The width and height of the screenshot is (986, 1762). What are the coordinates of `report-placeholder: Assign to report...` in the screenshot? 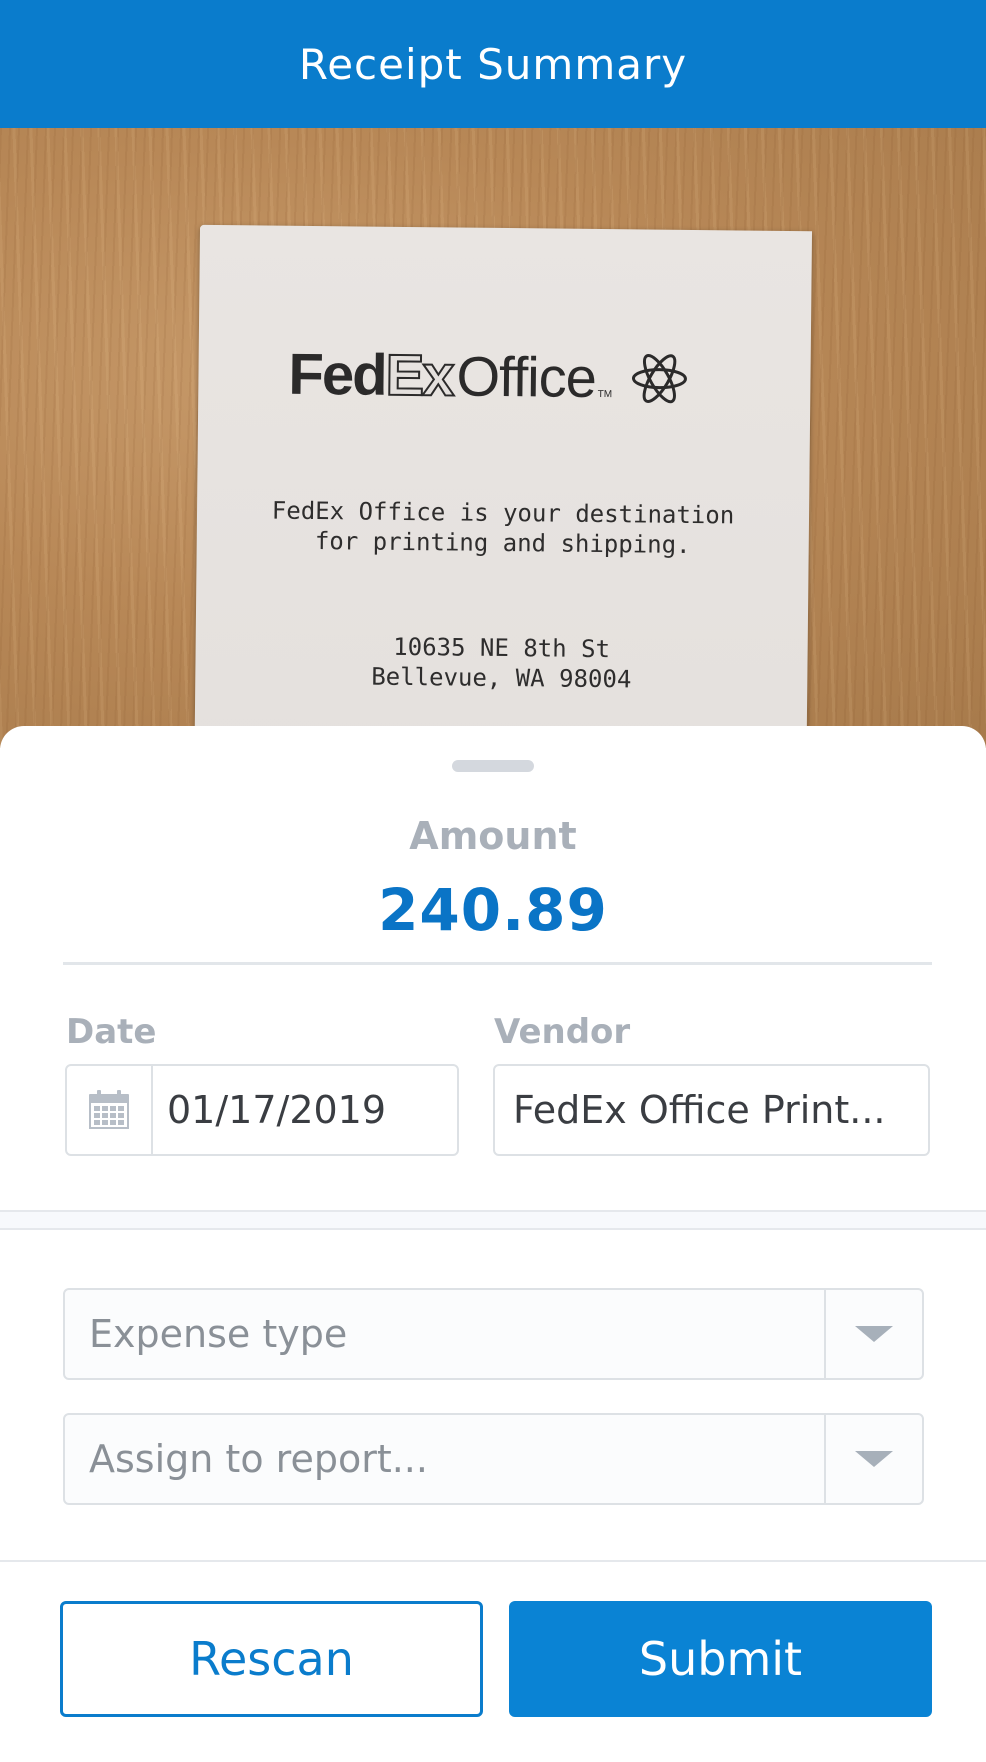 It's located at (444, 1459).